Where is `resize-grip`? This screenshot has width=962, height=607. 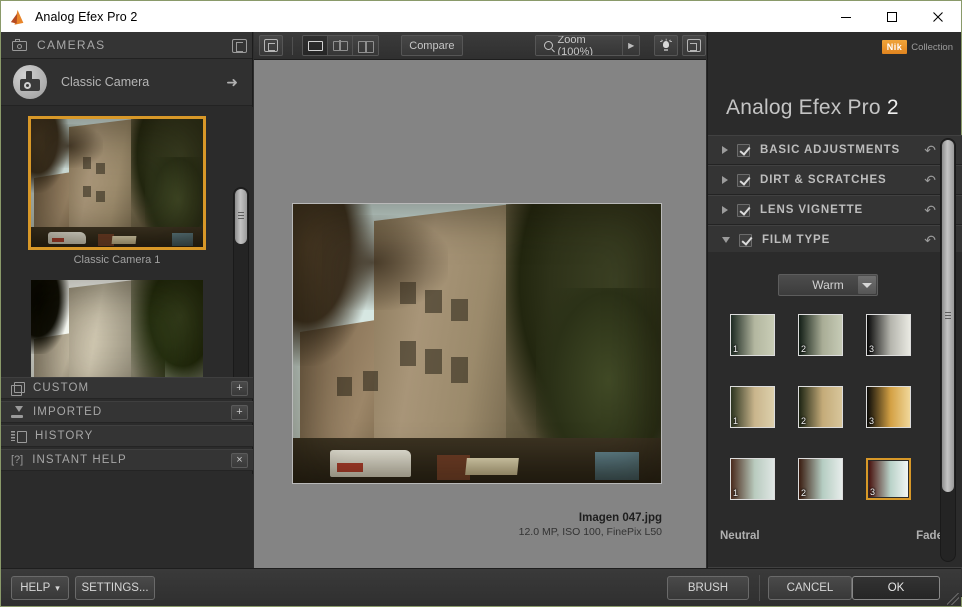 resize-grip is located at coordinates (953, 599).